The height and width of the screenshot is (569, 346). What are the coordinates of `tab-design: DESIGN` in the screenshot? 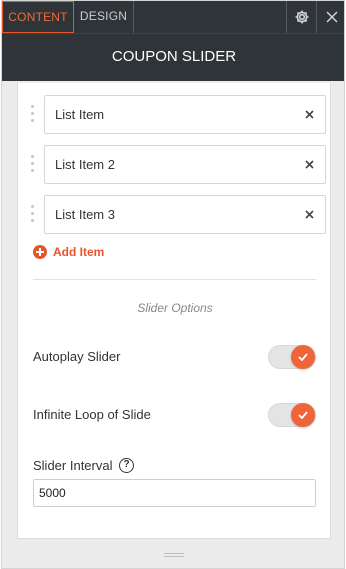 It's located at (104, 17).